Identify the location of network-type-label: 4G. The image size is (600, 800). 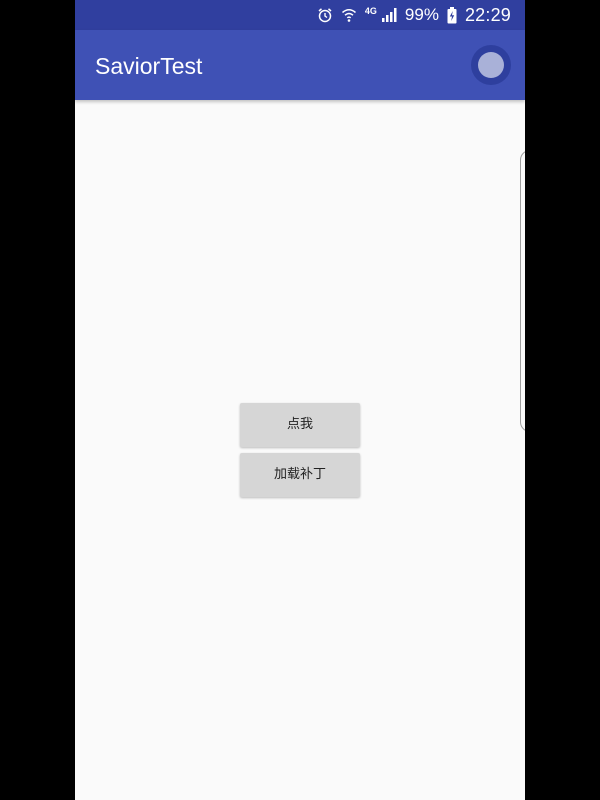
(370, 11).